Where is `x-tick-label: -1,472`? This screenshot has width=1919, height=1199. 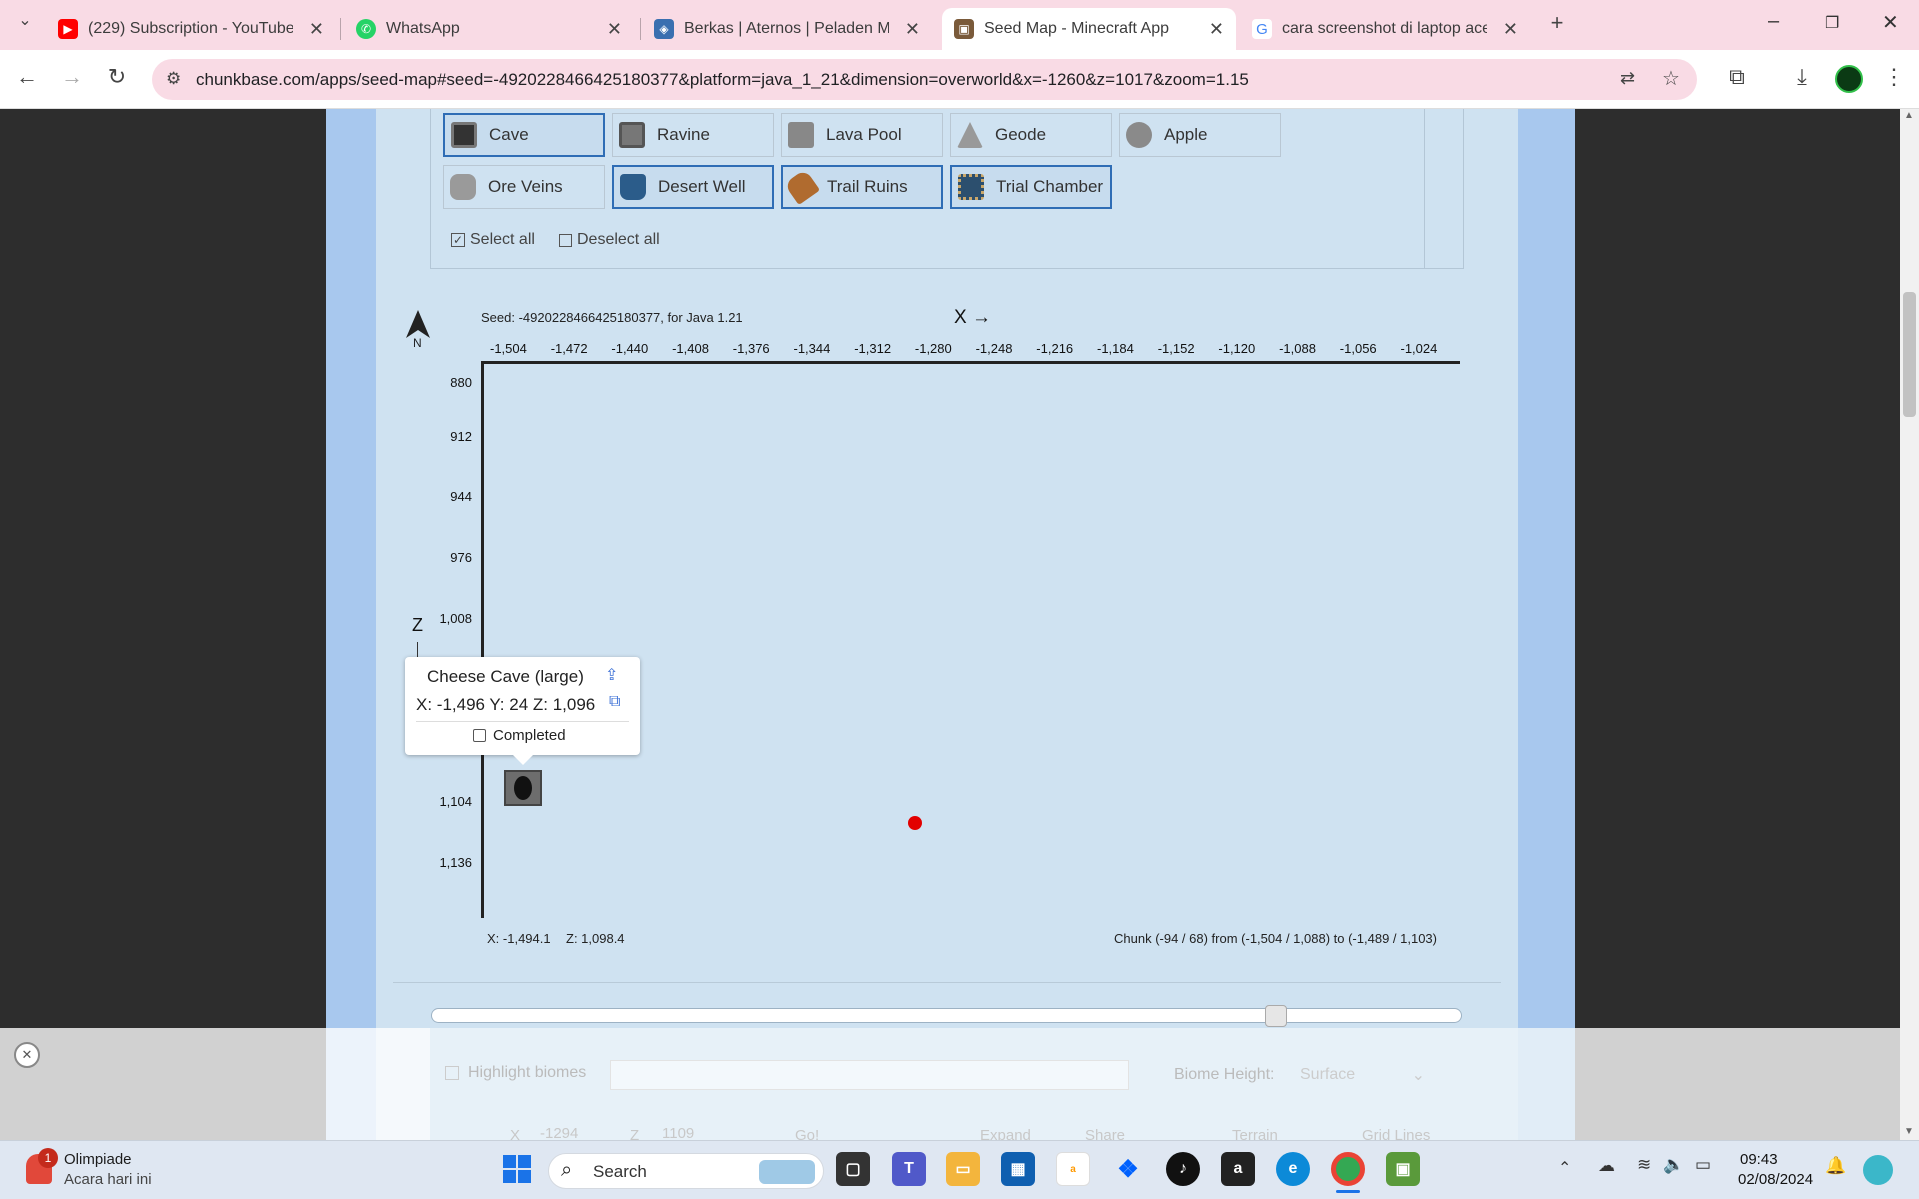 x-tick-label: -1,472 is located at coordinates (569, 348).